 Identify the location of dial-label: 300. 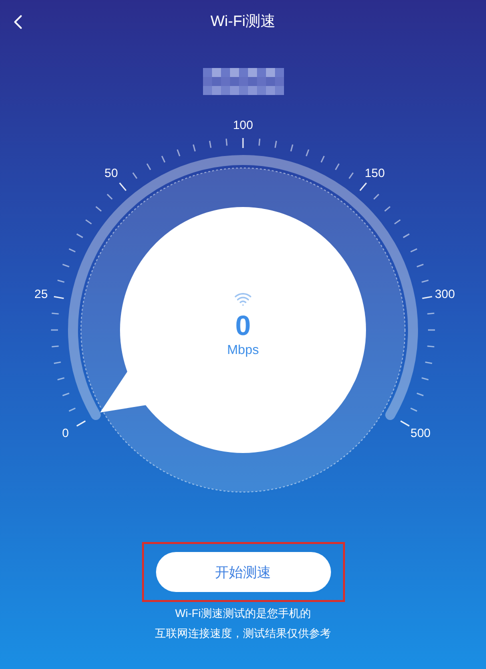
(444, 294).